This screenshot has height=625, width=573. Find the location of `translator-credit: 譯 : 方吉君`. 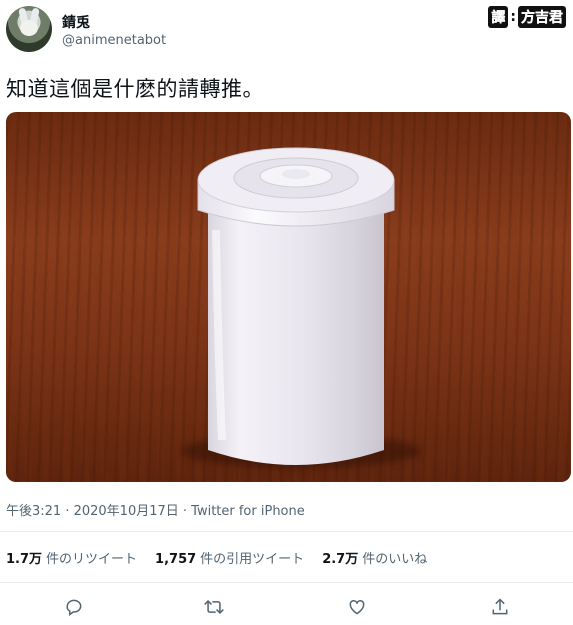

translator-credit: 譯 : 方吉君 is located at coordinates (527, 17).